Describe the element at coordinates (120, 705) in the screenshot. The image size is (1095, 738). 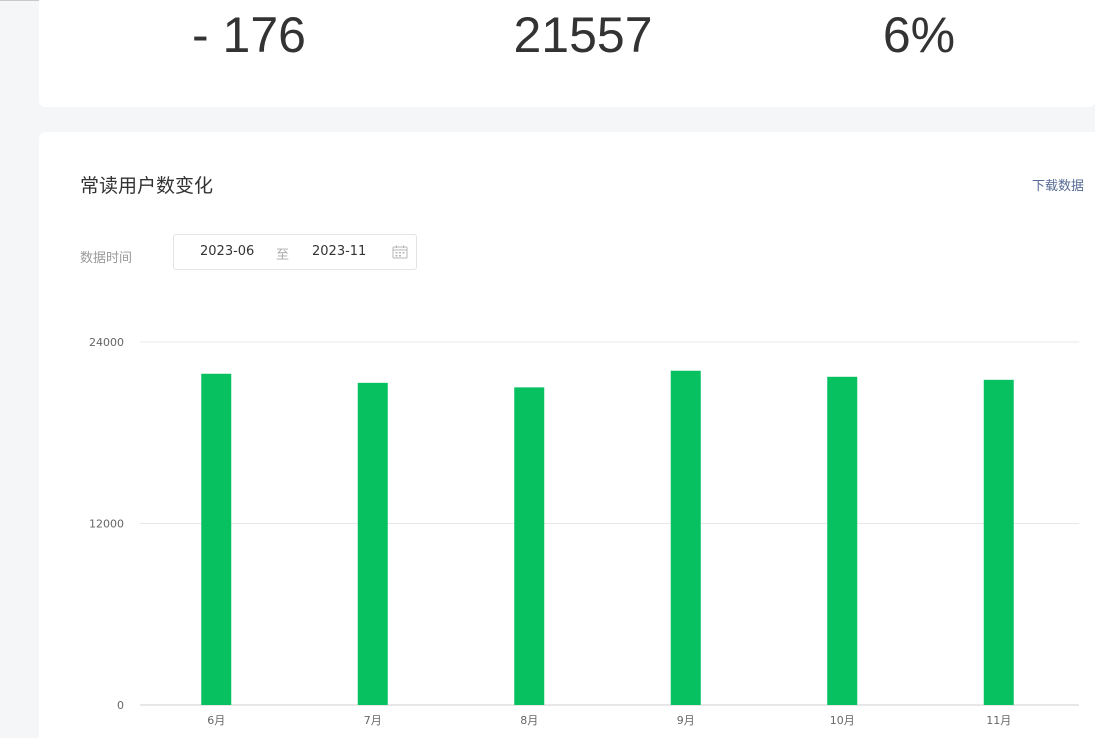
I see `y-tick-label: 0` at that location.